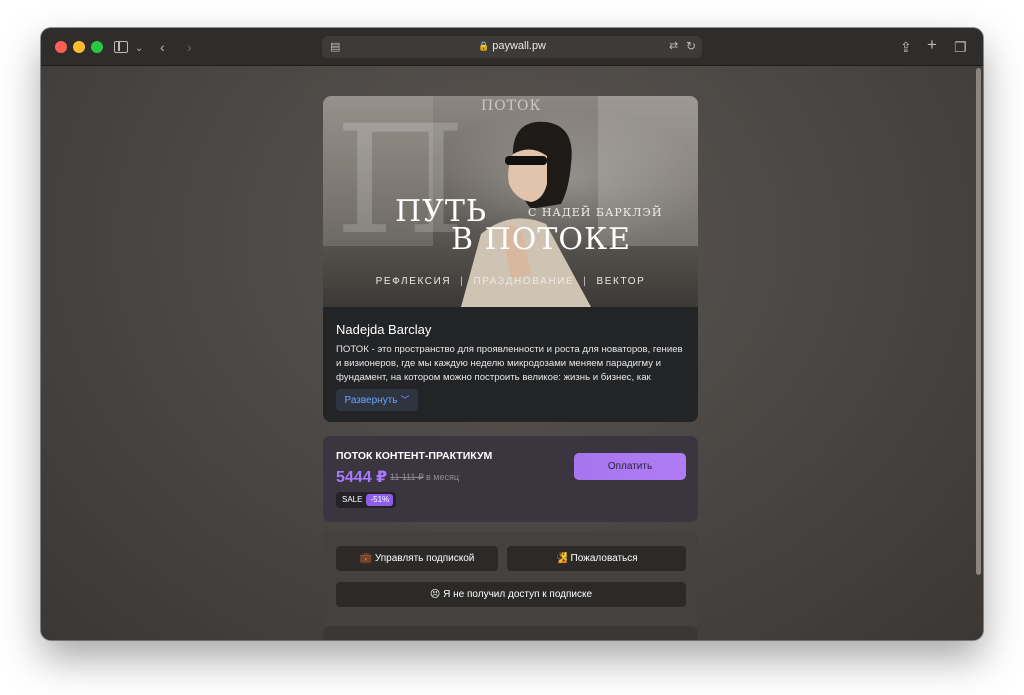 The image size is (1024, 695). I want to click on close-window-button, so click(61, 47).